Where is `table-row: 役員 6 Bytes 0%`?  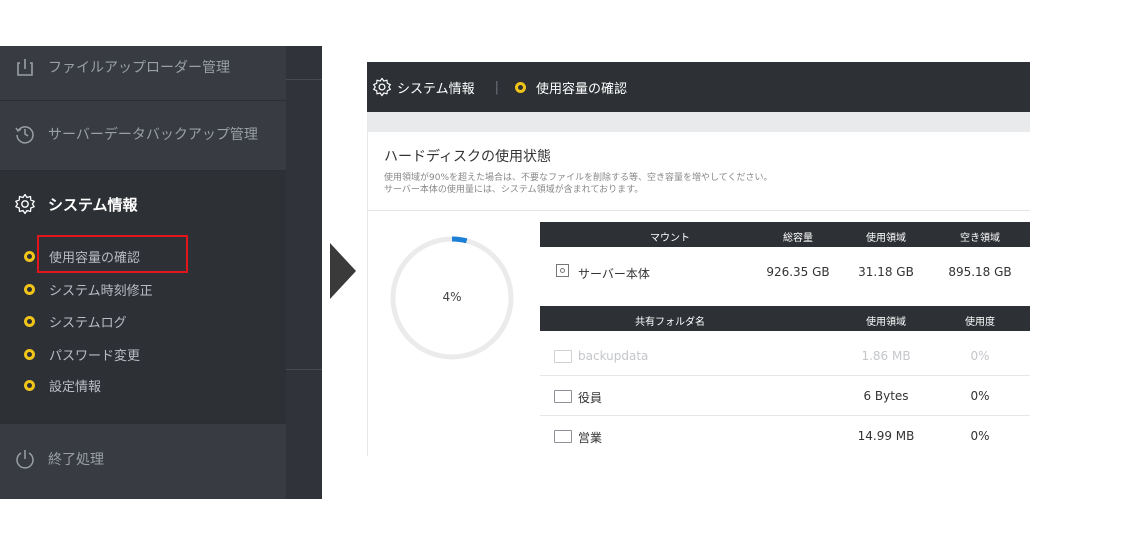
table-row: 役員 6 Bytes 0% is located at coordinates (785, 396).